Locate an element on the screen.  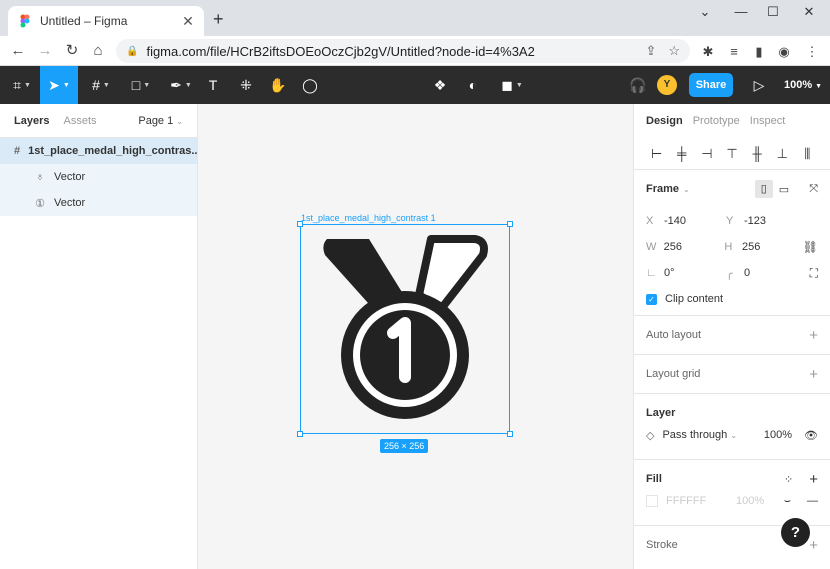
fill-swatch is located at coordinates (652, 501).